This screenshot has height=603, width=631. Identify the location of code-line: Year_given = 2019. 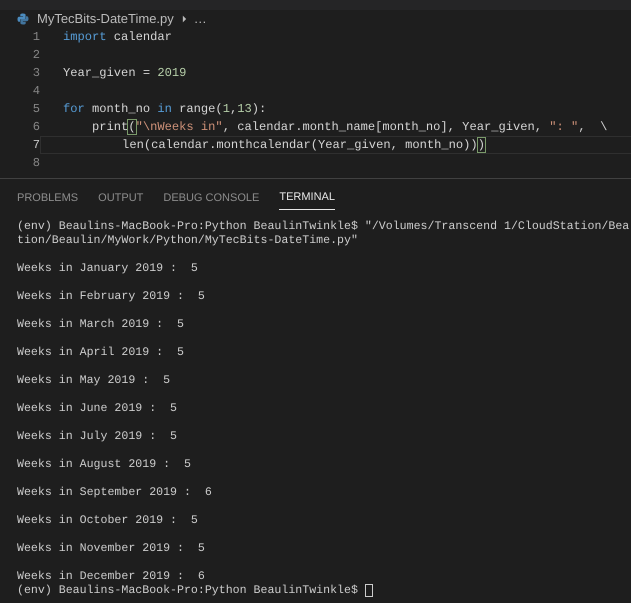
(125, 73).